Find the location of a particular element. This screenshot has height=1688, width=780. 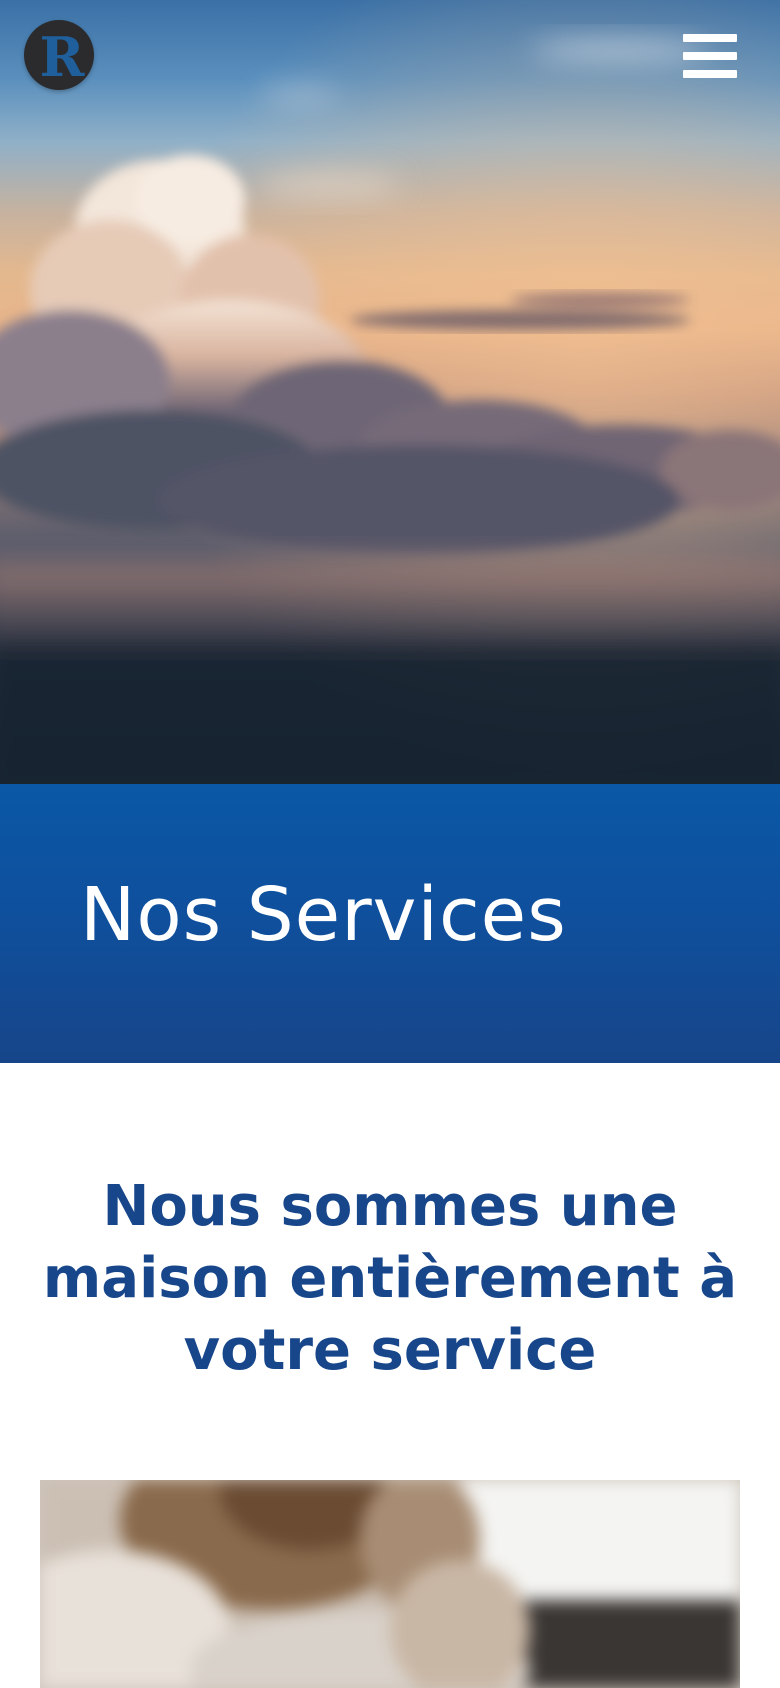

menu-bar-middle is located at coordinates (710, 56).